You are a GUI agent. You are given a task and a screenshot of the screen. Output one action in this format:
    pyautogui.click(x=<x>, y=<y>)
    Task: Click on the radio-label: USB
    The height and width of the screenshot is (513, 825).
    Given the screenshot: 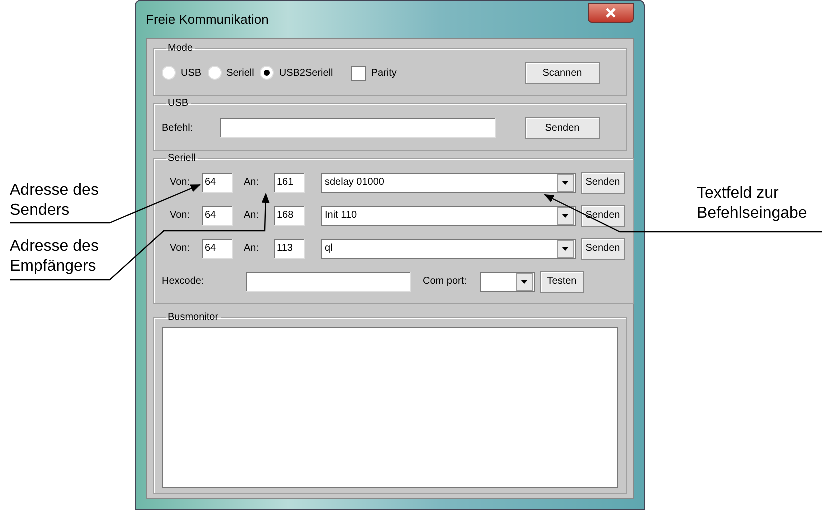 What is the action you would take?
    pyautogui.click(x=191, y=73)
    